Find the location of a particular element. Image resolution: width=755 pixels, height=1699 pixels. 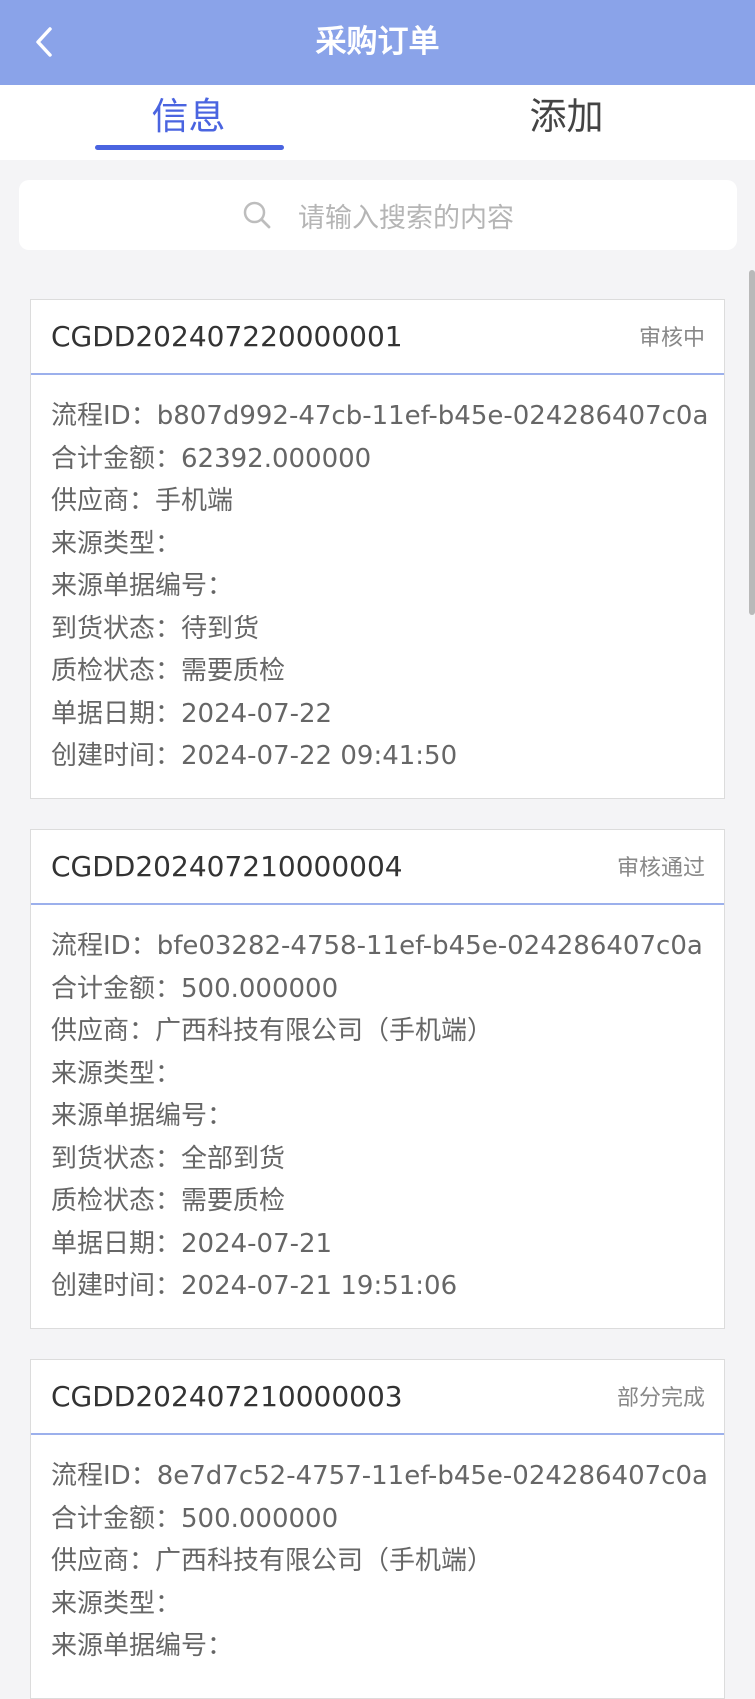

active-tab-indicator is located at coordinates (189, 147).